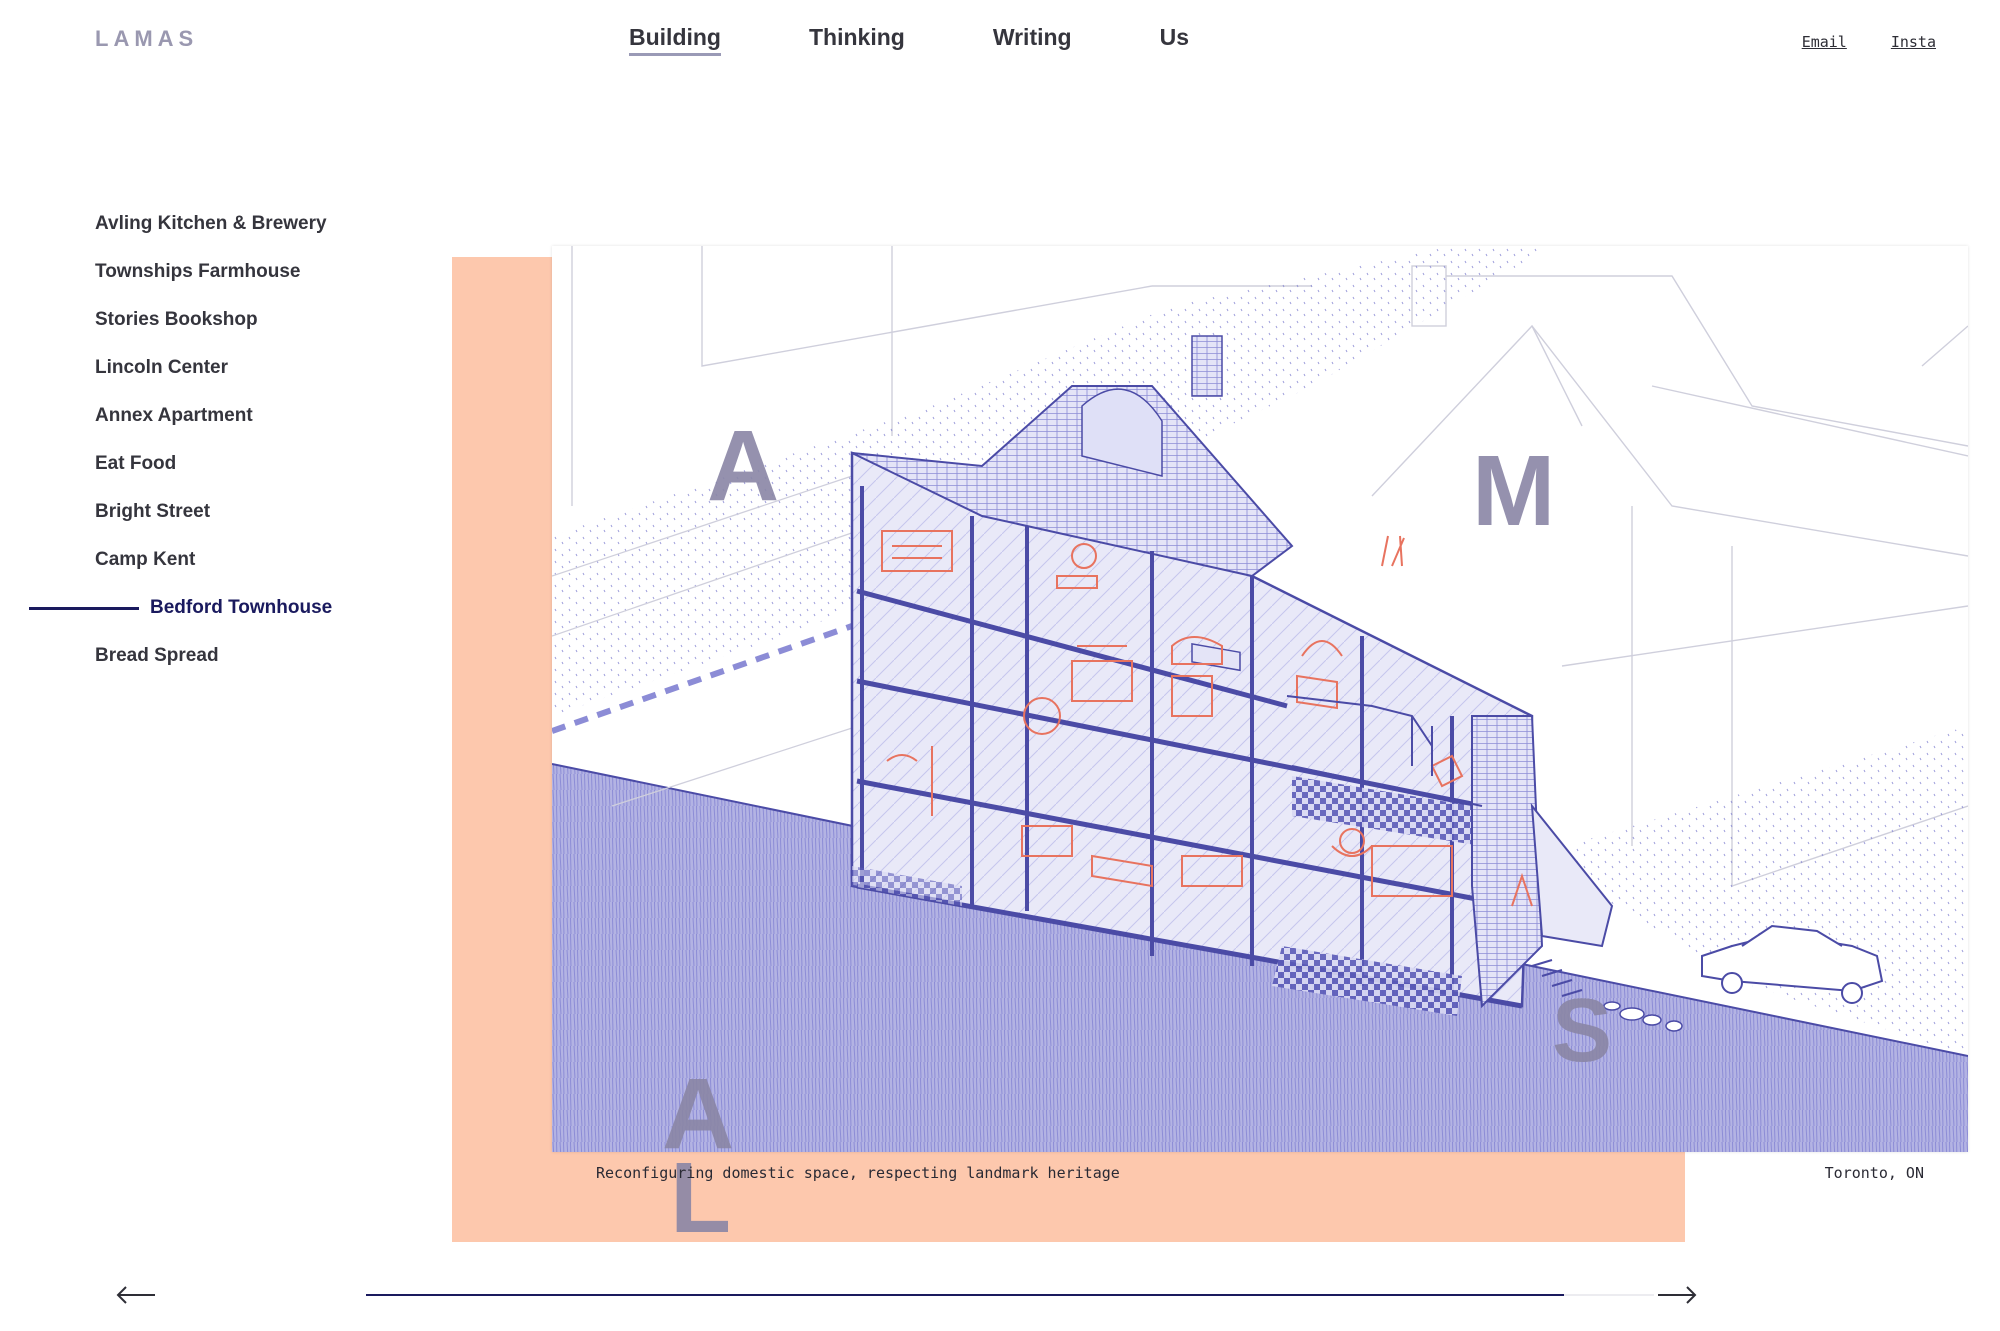 The width and height of the screenshot is (2000, 1331). I want to click on carousel-progress-bar, so click(1010, 1295).